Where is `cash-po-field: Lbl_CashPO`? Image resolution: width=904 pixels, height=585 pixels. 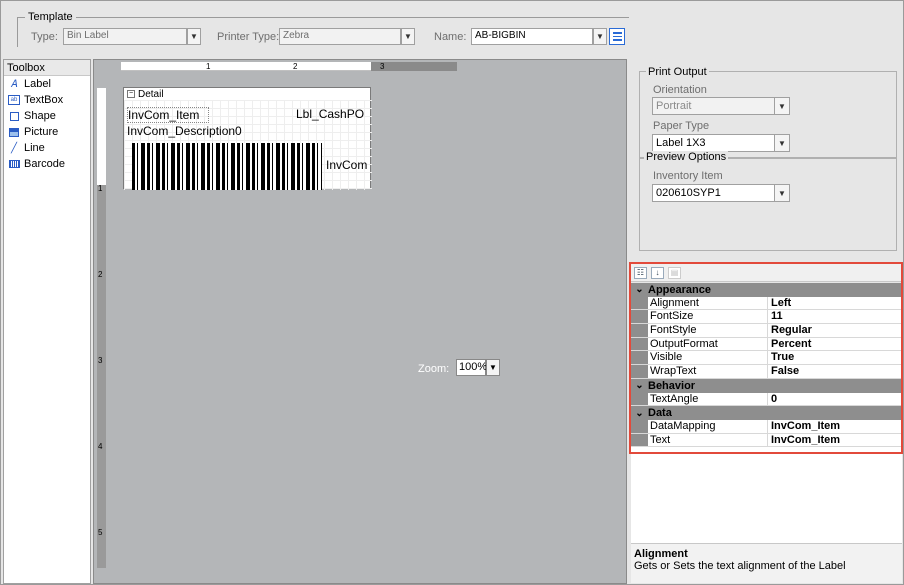 cash-po-field: Lbl_CashPO is located at coordinates (334, 115).